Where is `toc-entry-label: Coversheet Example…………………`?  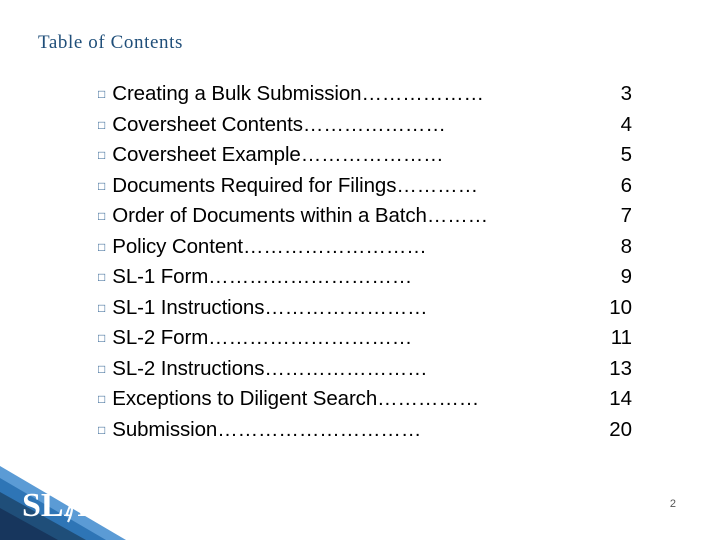 toc-entry-label: Coversheet Example………………… is located at coordinates (278, 154).